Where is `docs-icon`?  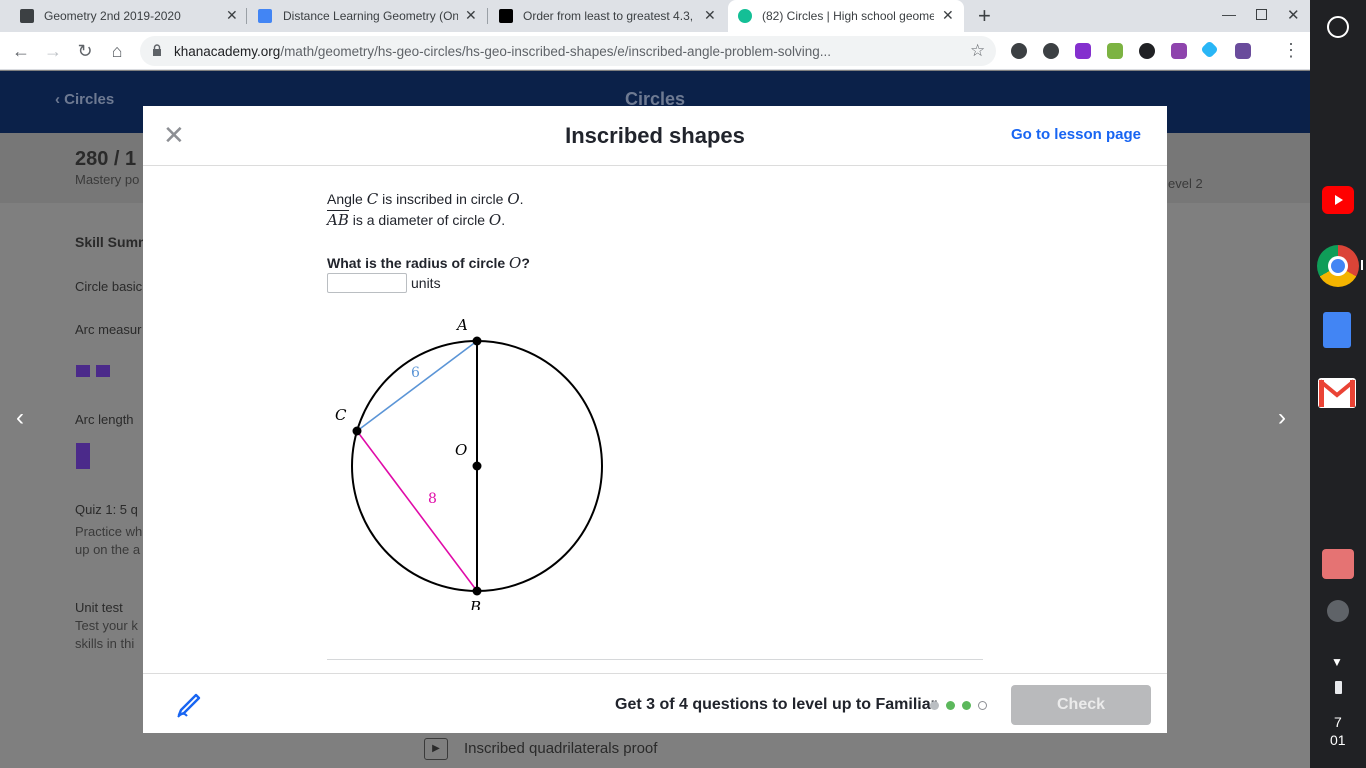
docs-icon is located at coordinates (265, 16).